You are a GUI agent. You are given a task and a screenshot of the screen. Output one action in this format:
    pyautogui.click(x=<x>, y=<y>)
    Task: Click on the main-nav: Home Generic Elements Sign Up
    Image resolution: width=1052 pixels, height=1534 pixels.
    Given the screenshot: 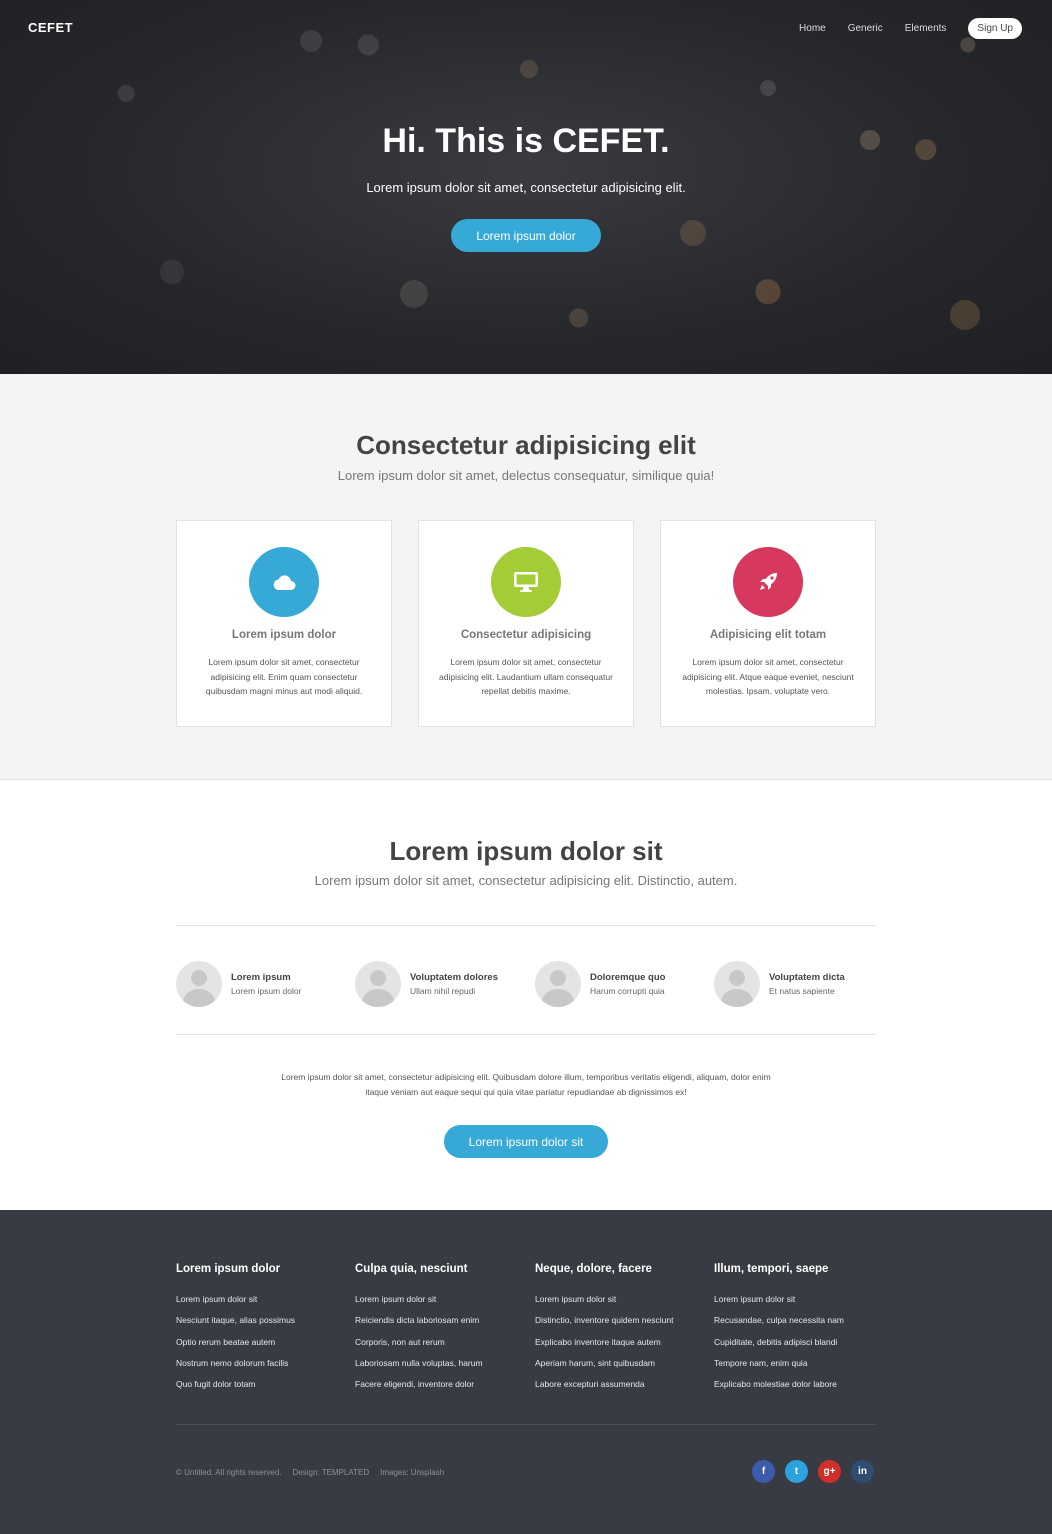 What is the action you would take?
    pyautogui.click(x=899, y=28)
    